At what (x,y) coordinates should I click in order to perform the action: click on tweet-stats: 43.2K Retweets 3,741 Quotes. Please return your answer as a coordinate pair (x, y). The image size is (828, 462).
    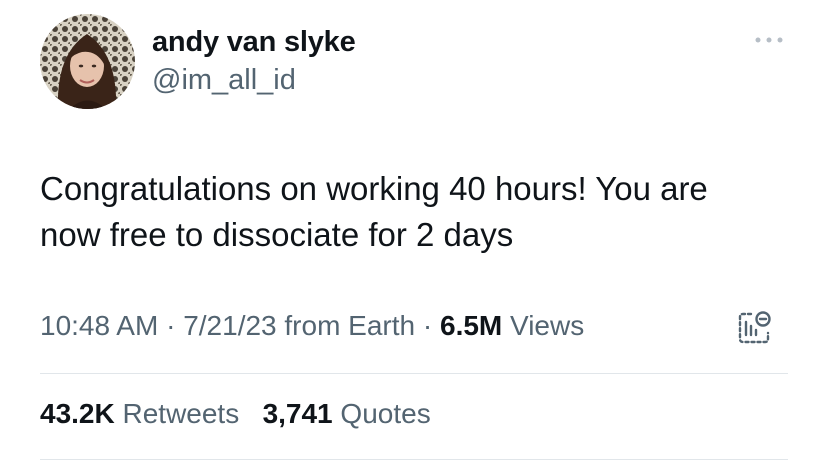
    Looking at the image, I should click on (235, 414).